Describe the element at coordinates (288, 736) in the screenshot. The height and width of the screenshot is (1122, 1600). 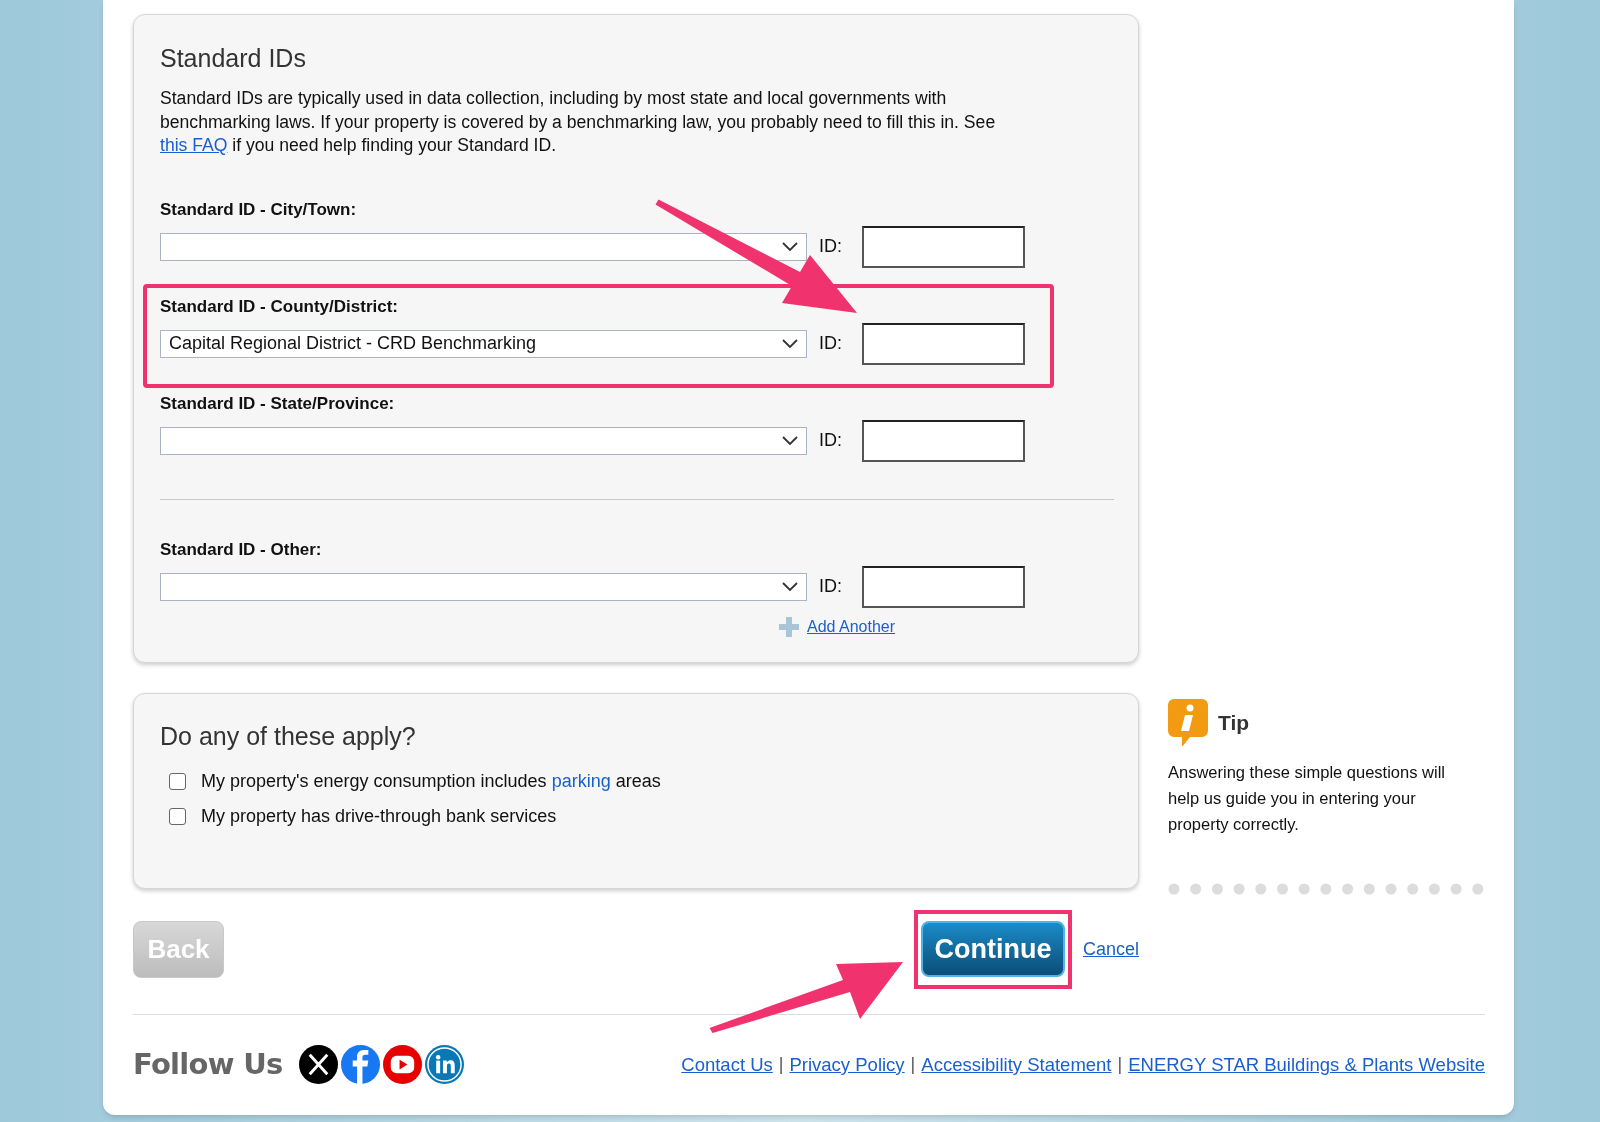
I see `section-title: Do any of these apply?` at that location.